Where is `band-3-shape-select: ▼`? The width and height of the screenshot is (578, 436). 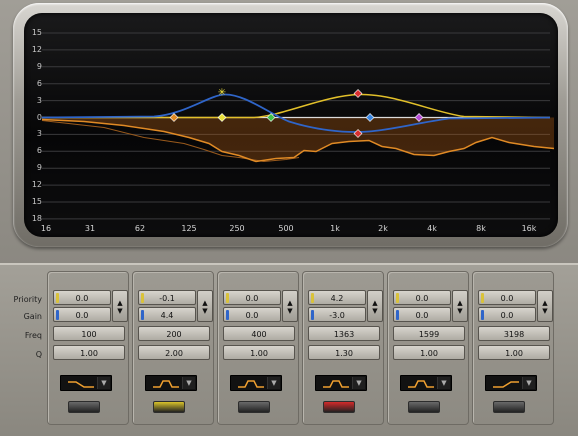 band-3-shape-select: ▼ is located at coordinates (256, 383).